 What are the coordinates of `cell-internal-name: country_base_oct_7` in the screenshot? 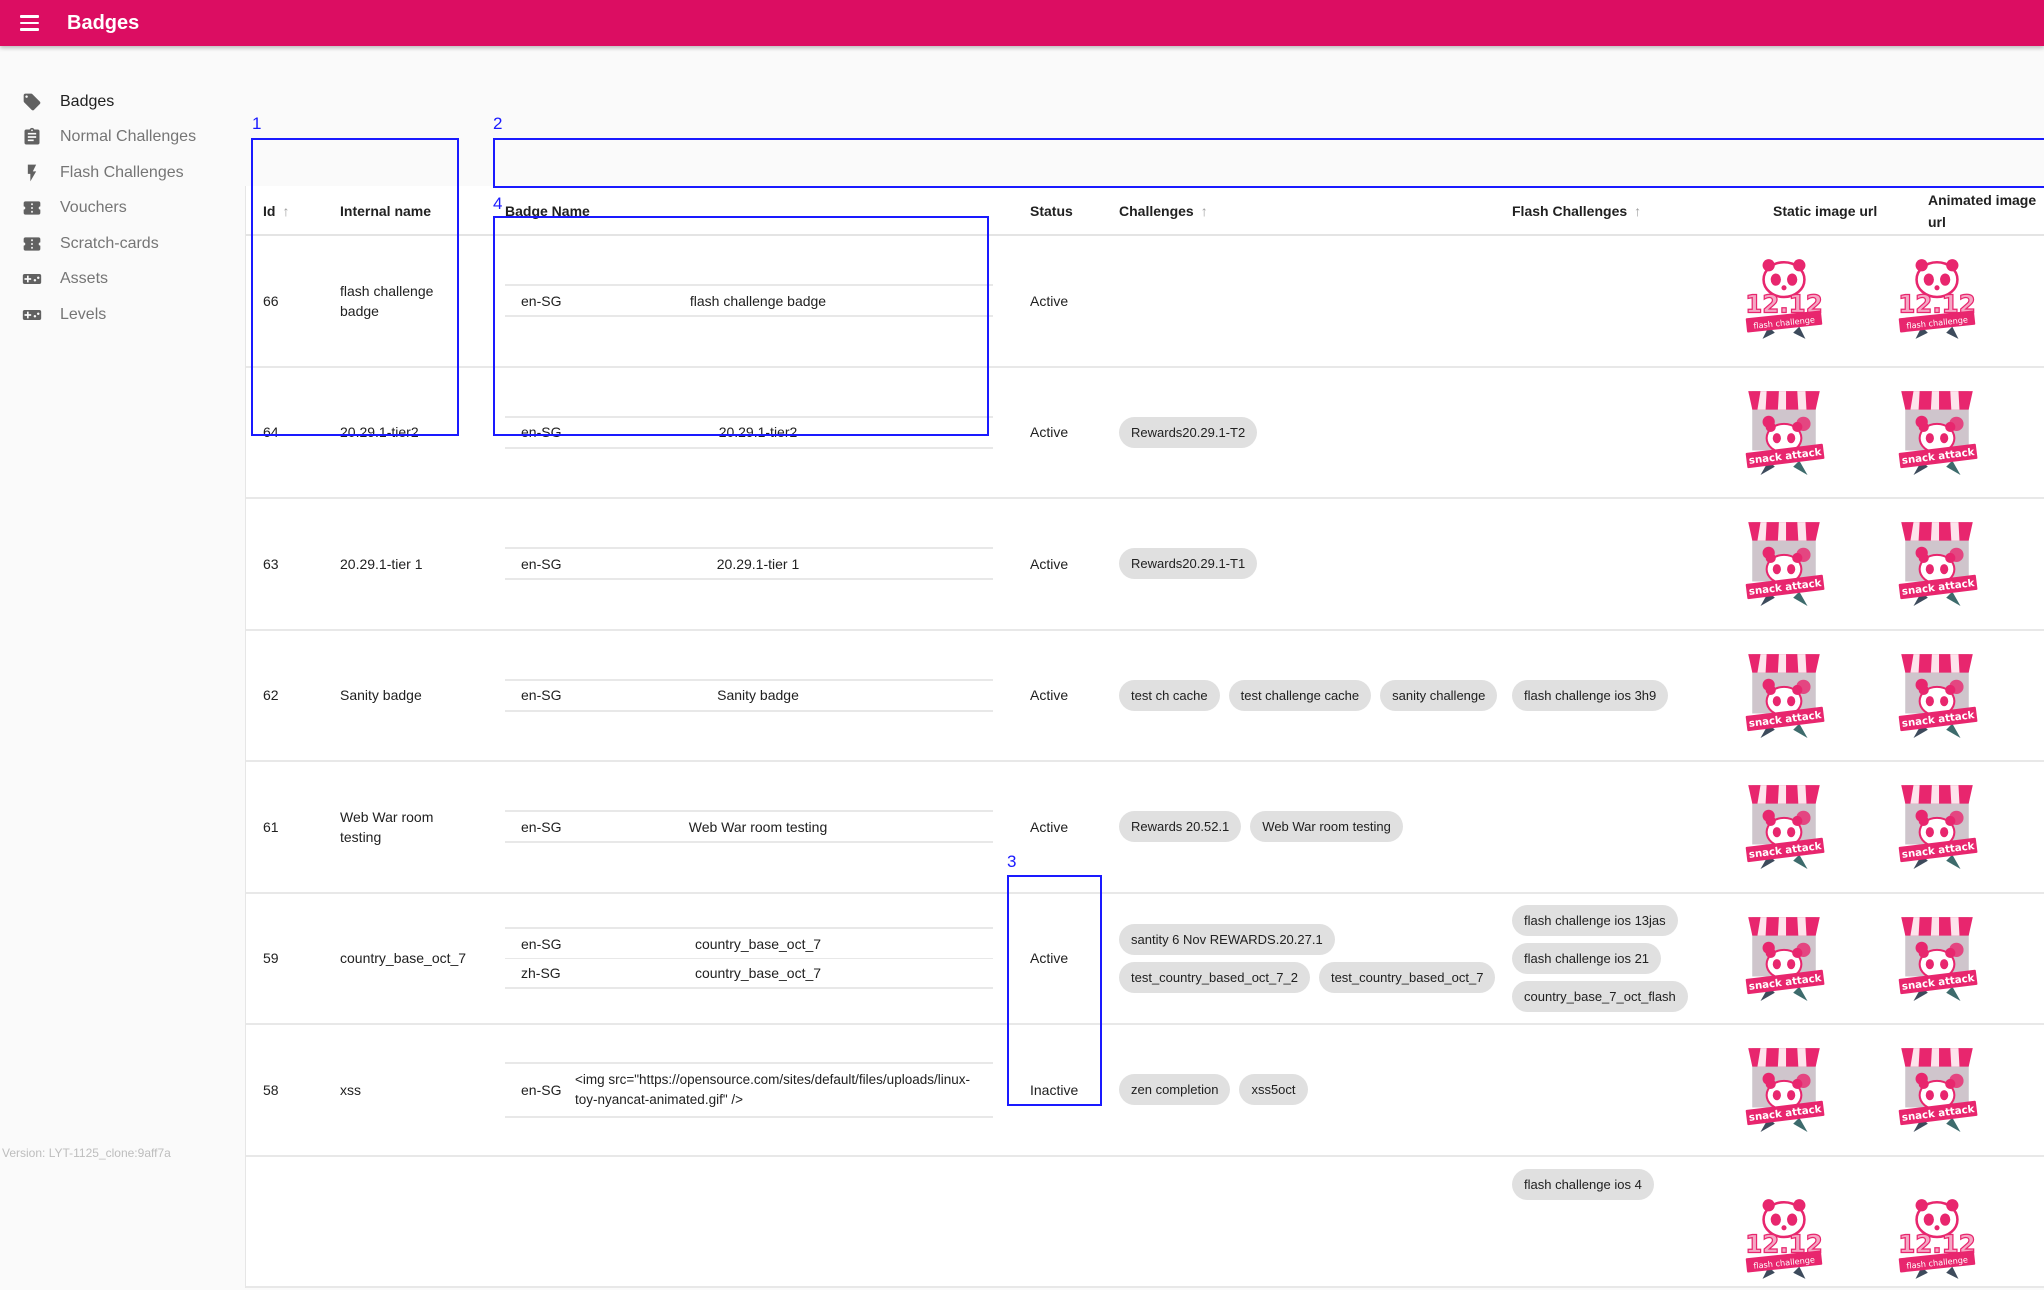 It's located at (403, 958).